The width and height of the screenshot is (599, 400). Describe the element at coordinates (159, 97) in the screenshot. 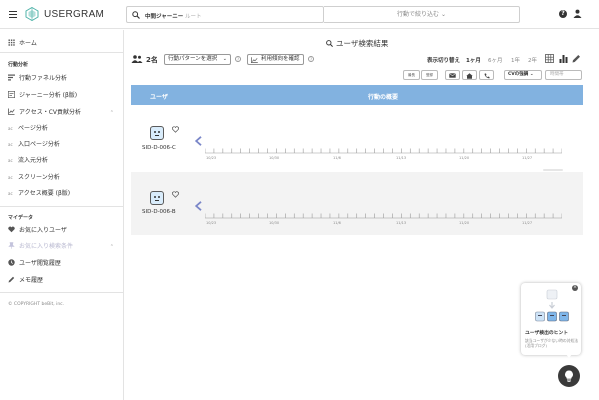

I see `column-header-user: ユーザ` at that location.